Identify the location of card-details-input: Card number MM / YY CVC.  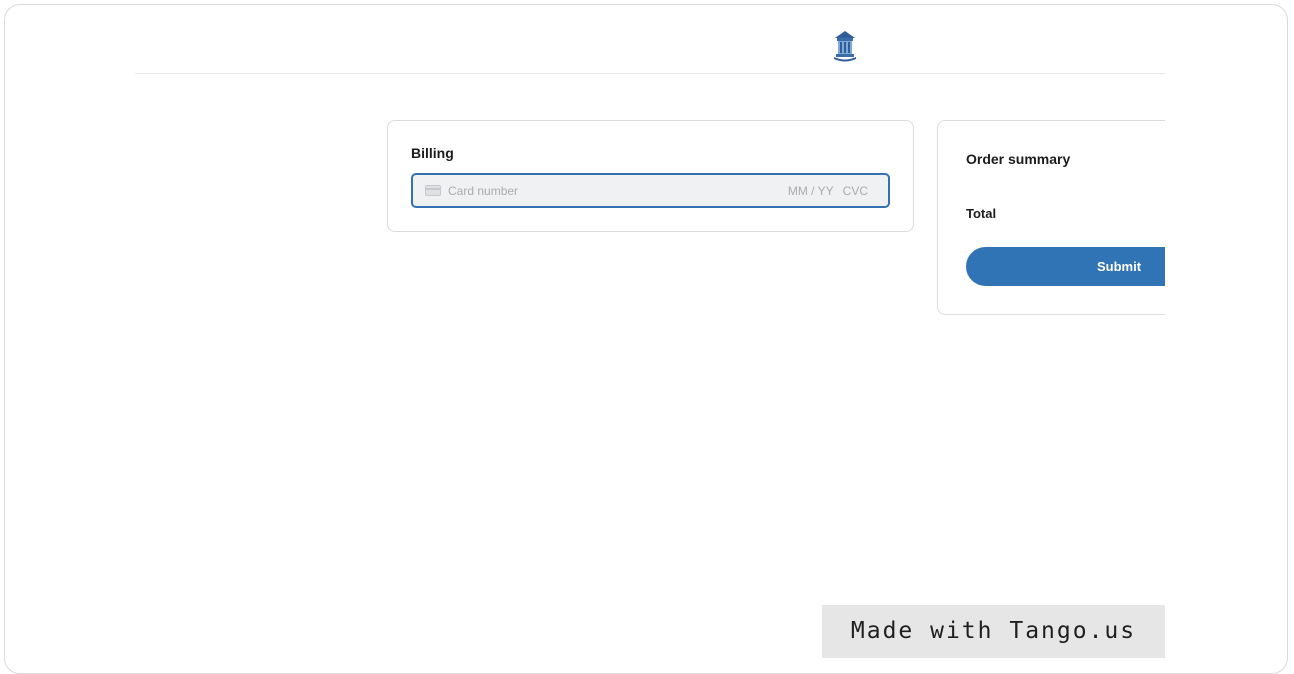
(650, 190).